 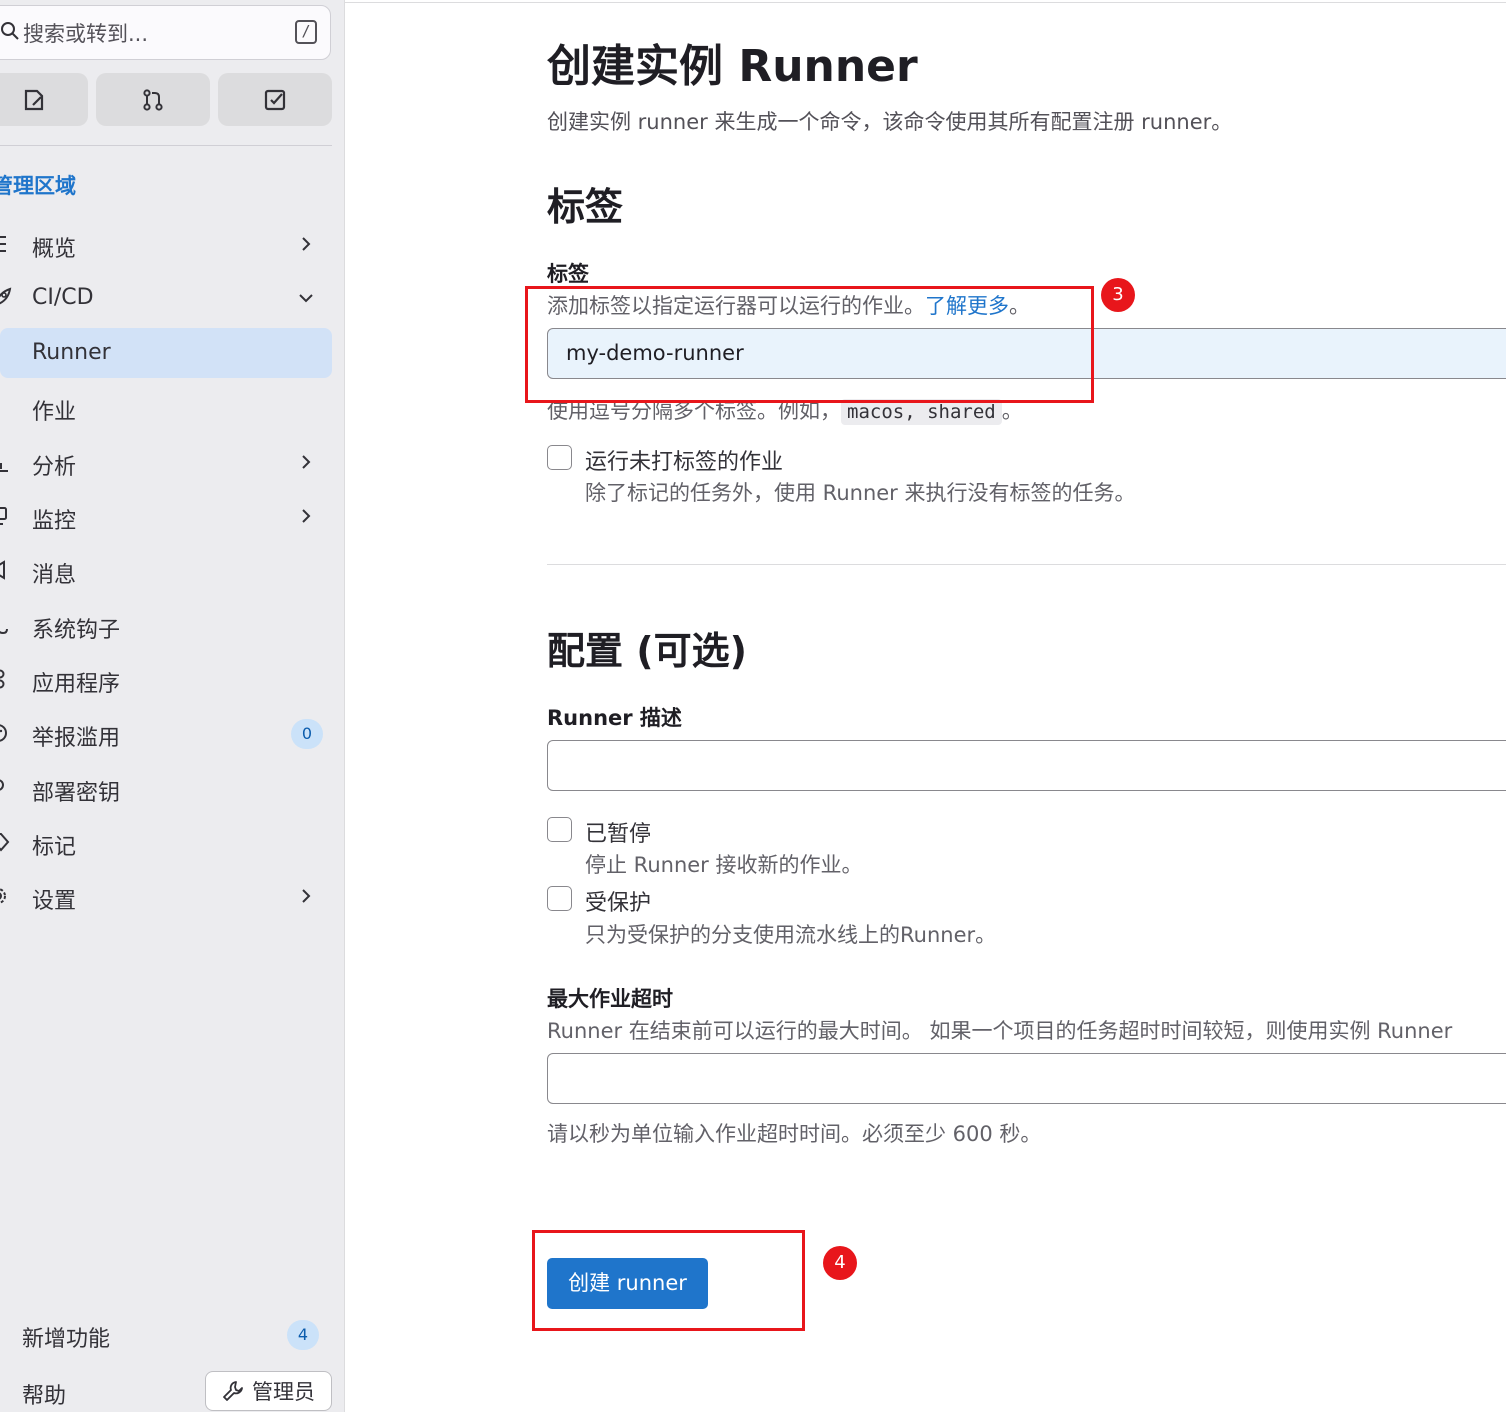 I want to click on help-icon, so click(x=4, y=1391).